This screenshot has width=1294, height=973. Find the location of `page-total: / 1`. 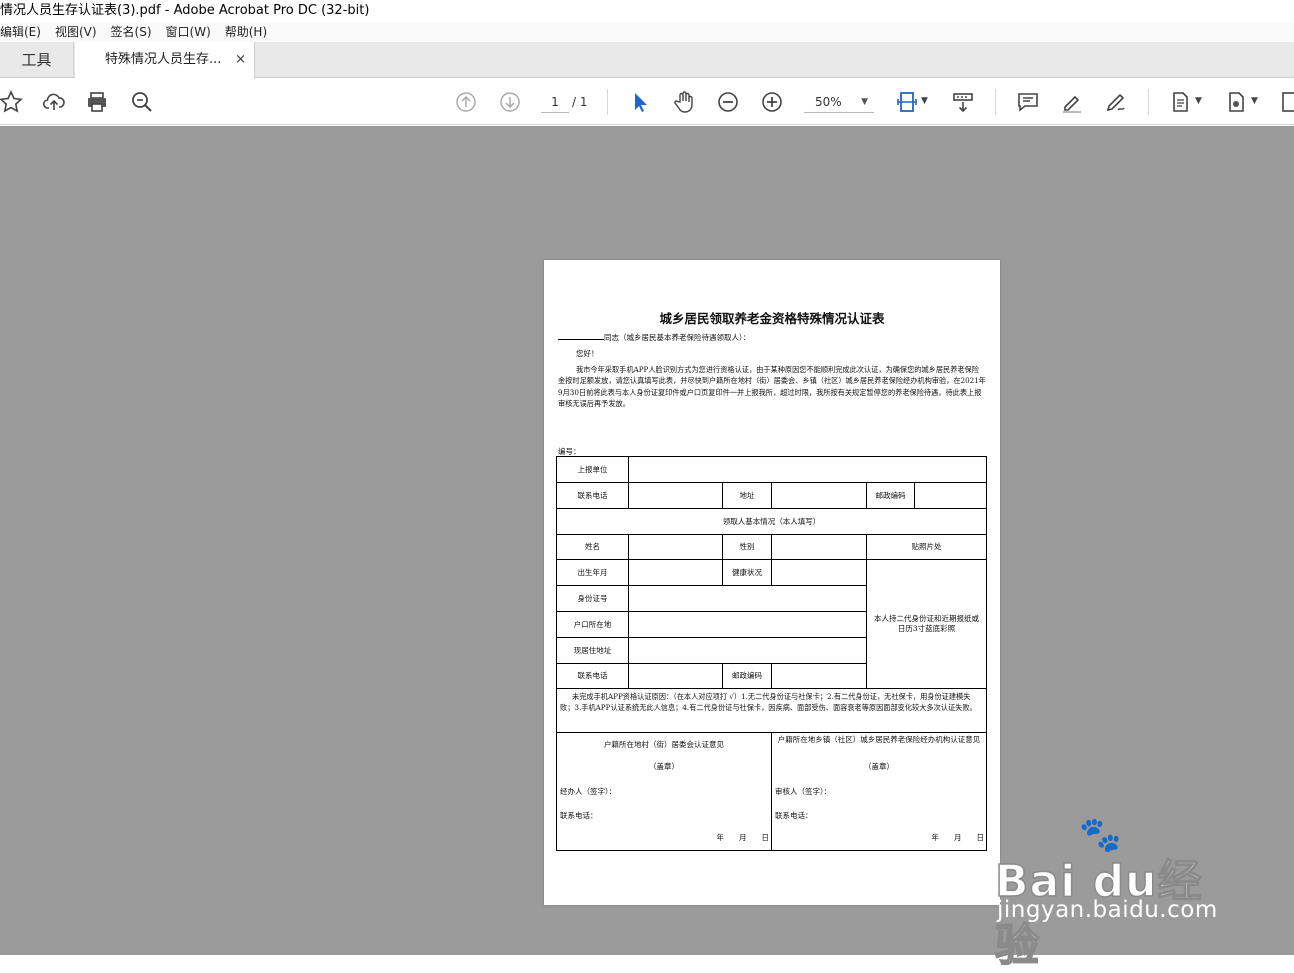

page-total: / 1 is located at coordinates (580, 102).